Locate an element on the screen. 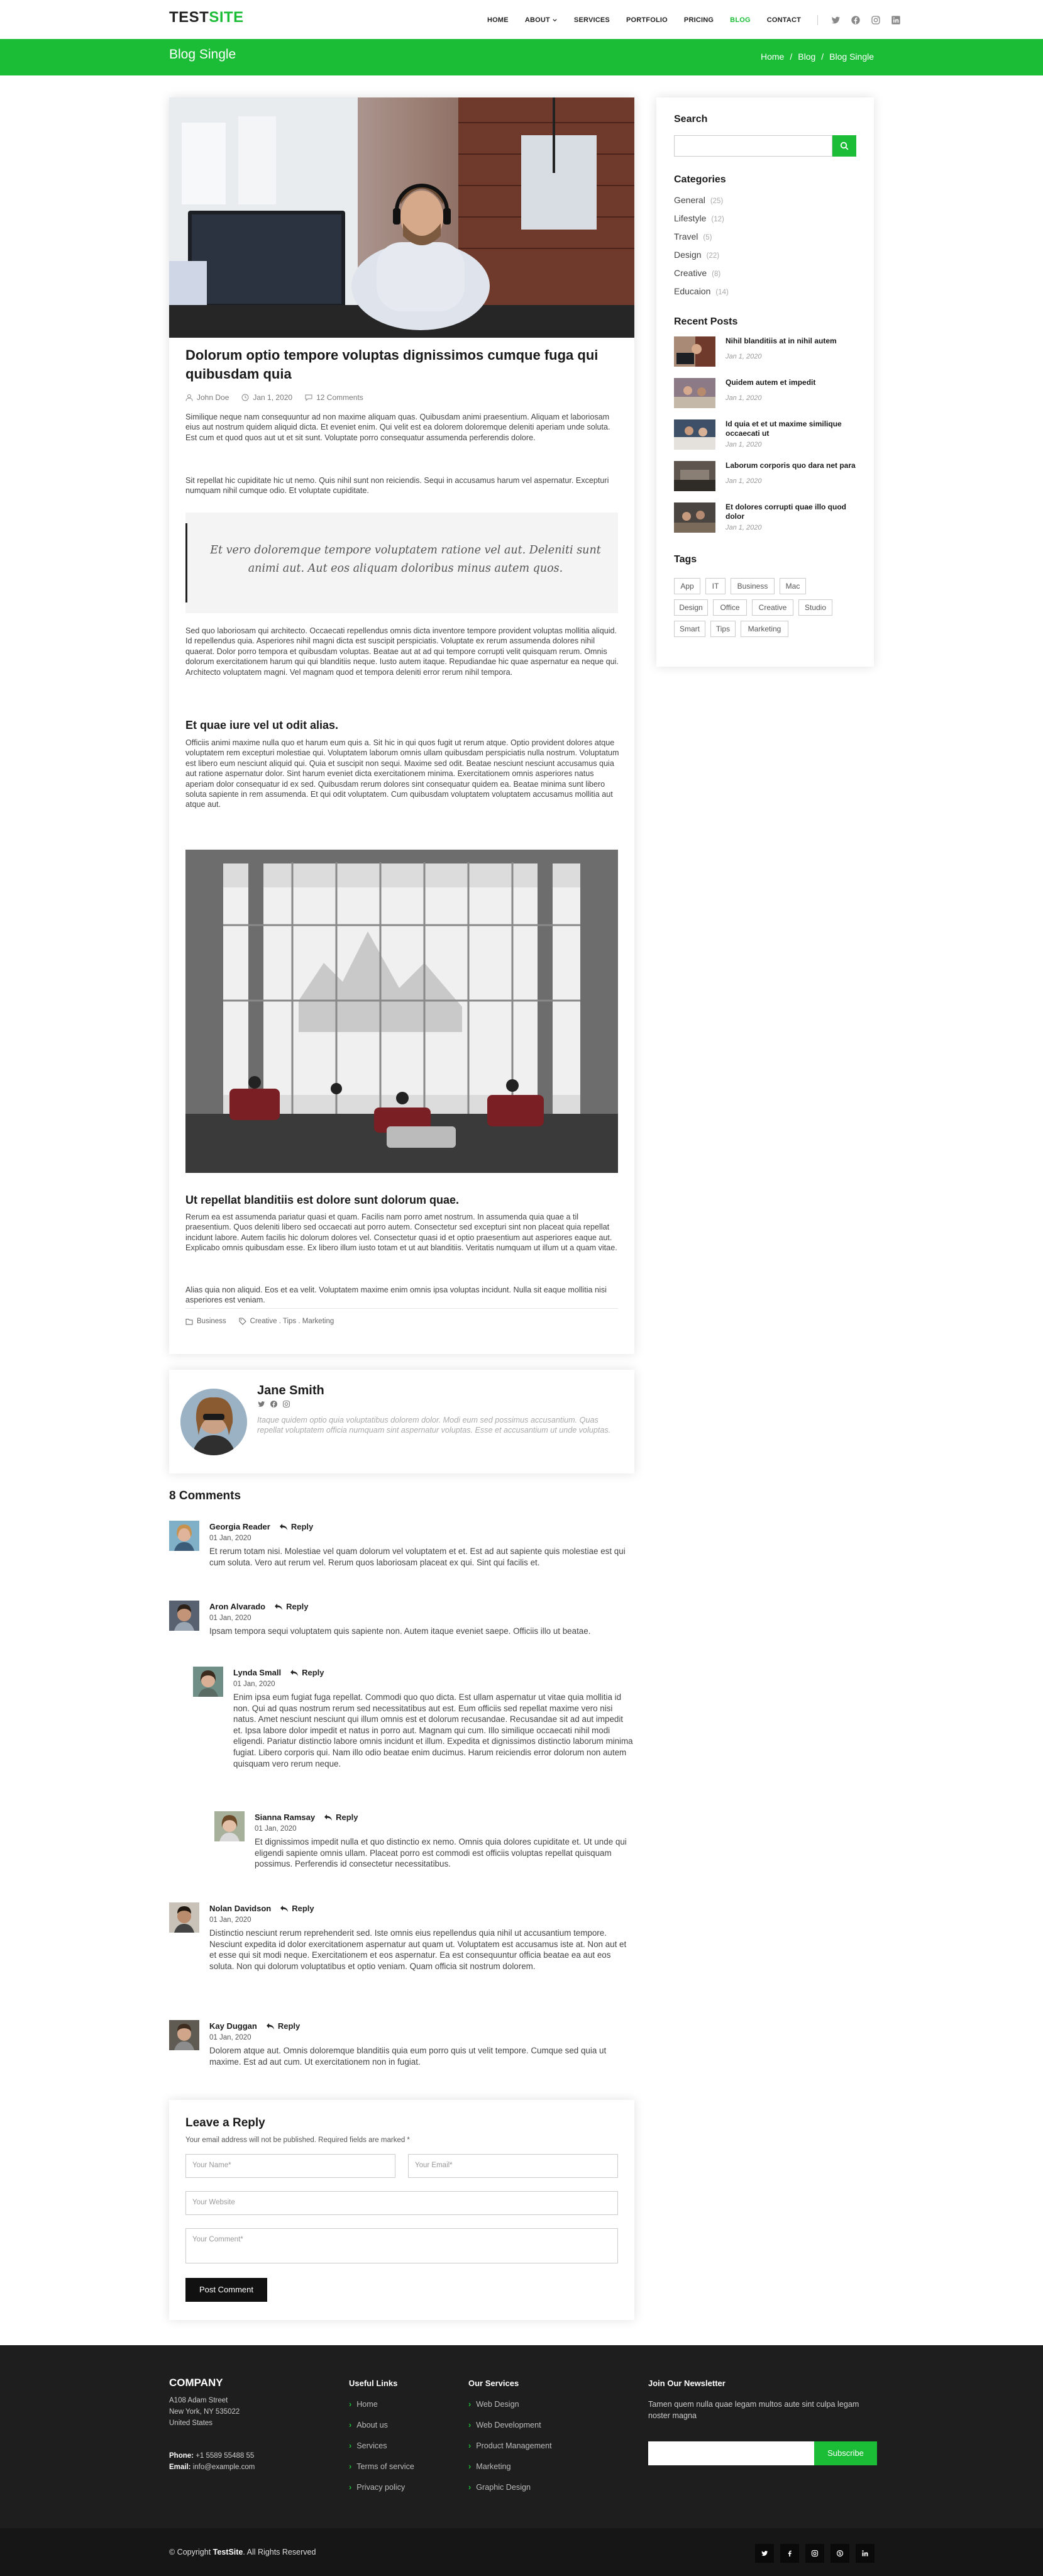 The image size is (1043, 2576). comment-author: Sianna Ramsay is located at coordinates (285, 1817).